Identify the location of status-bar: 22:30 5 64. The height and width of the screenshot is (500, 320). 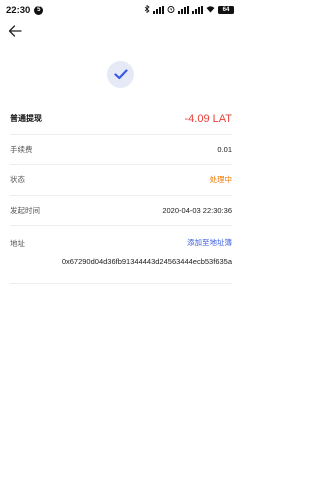
(120, 10).